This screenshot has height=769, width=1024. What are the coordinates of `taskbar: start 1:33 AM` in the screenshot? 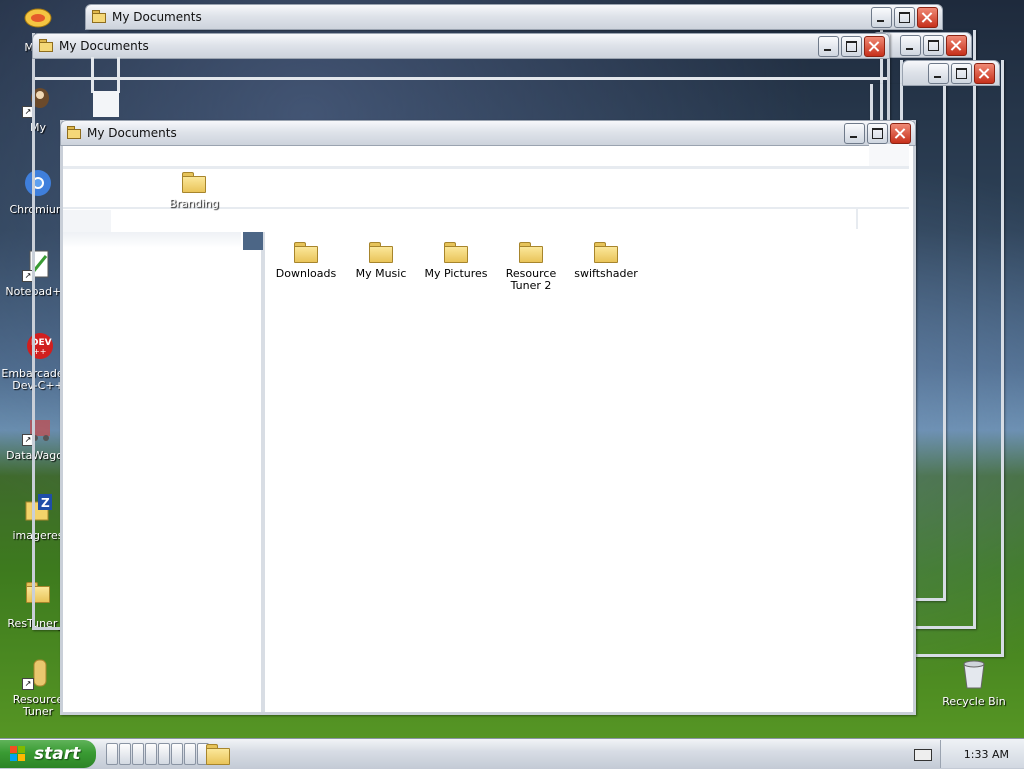 It's located at (512, 753).